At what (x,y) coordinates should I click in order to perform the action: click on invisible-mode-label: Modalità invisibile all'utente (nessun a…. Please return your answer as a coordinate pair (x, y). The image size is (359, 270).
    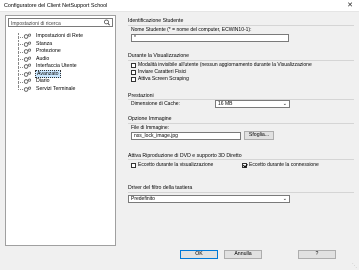
    Looking at the image, I should click on (225, 65).